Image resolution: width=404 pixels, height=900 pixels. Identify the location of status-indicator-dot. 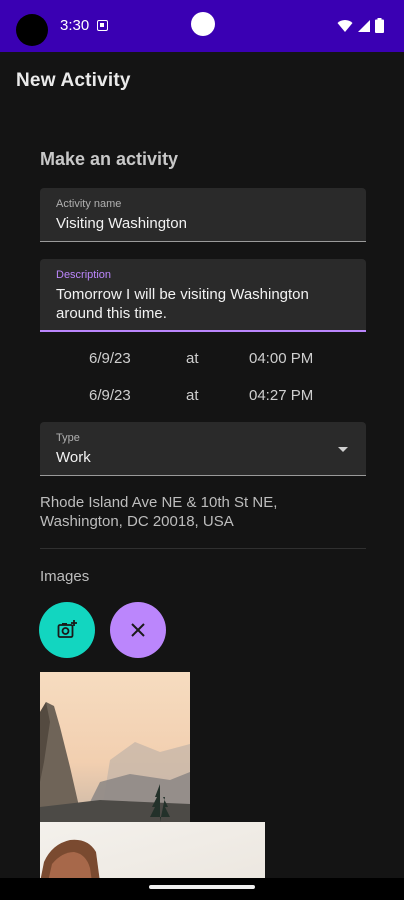
(203, 24).